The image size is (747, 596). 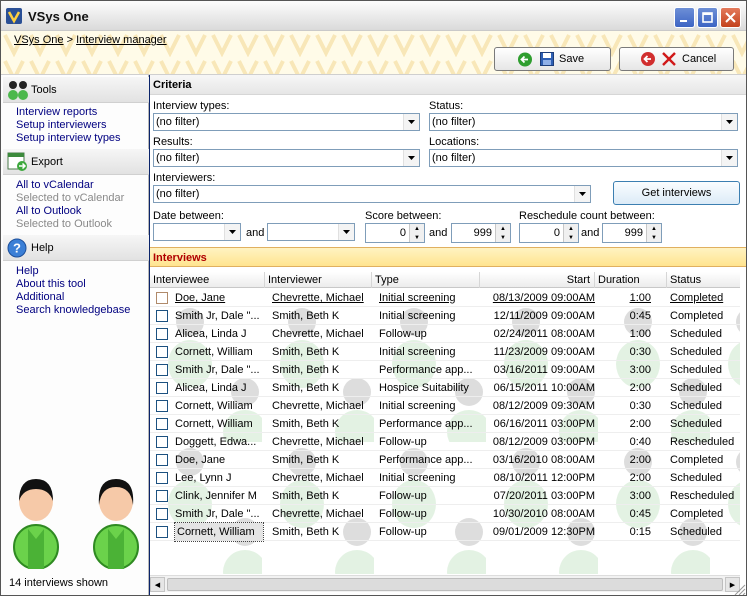 What do you see at coordinates (61, 125) in the screenshot?
I see `sidebar-link-setup-interviewers: Setup interviewers` at bounding box center [61, 125].